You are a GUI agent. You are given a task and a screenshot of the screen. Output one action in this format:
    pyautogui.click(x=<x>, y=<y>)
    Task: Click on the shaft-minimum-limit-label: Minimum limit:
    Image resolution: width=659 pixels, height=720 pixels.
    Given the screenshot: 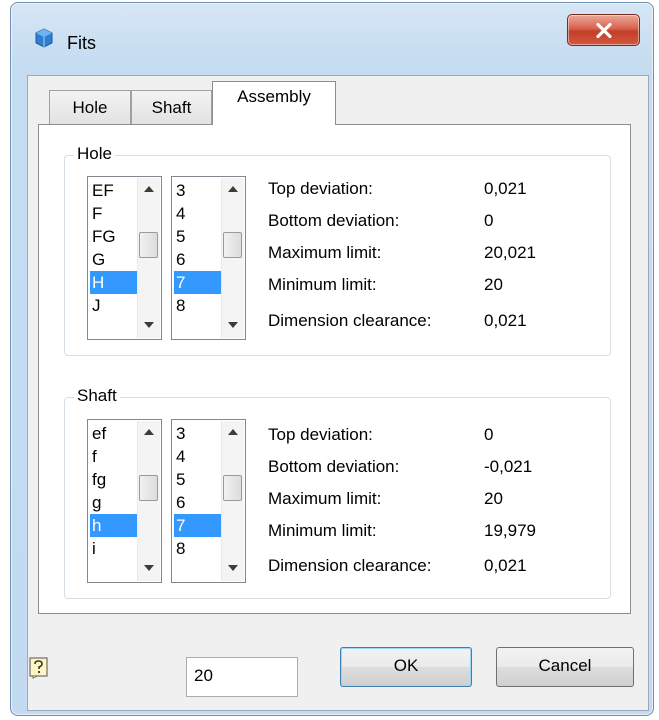 What is the action you would take?
    pyautogui.click(x=322, y=530)
    